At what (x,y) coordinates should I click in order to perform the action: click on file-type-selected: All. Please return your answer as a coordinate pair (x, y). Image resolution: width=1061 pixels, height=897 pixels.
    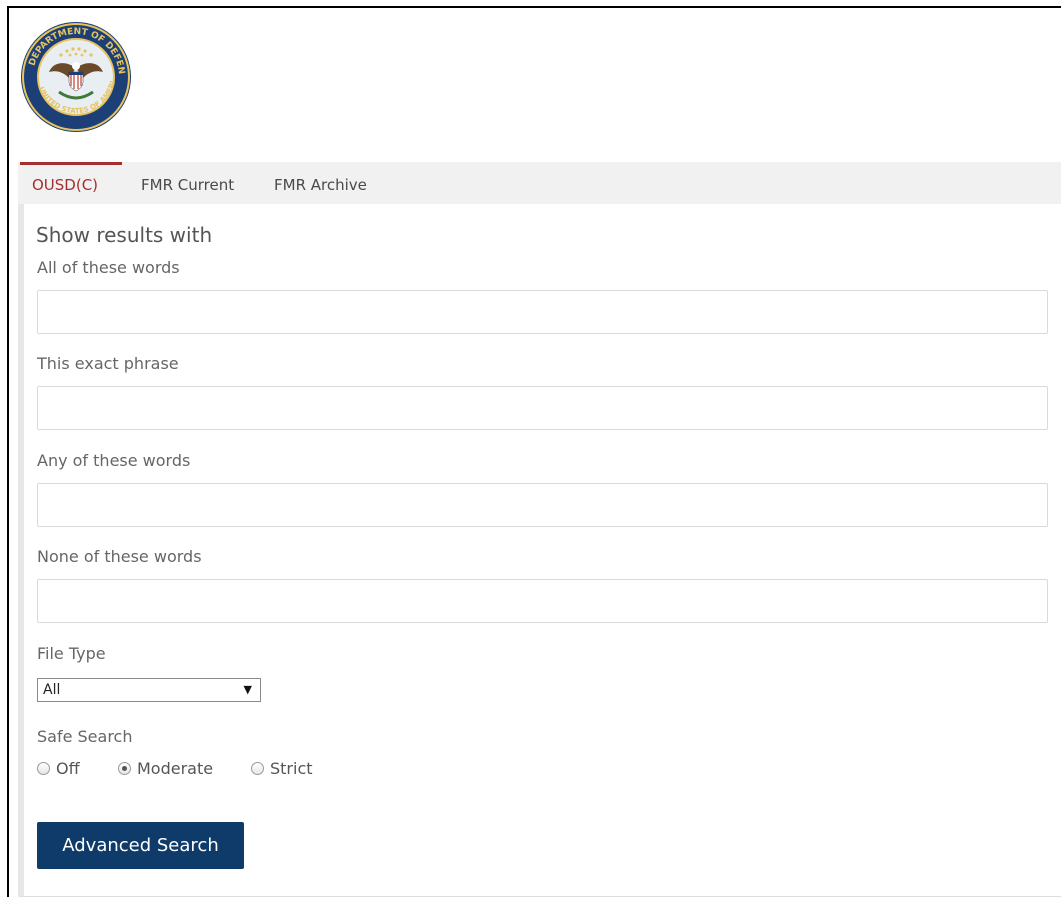
    Looking at the image, I should click on (52, 690).